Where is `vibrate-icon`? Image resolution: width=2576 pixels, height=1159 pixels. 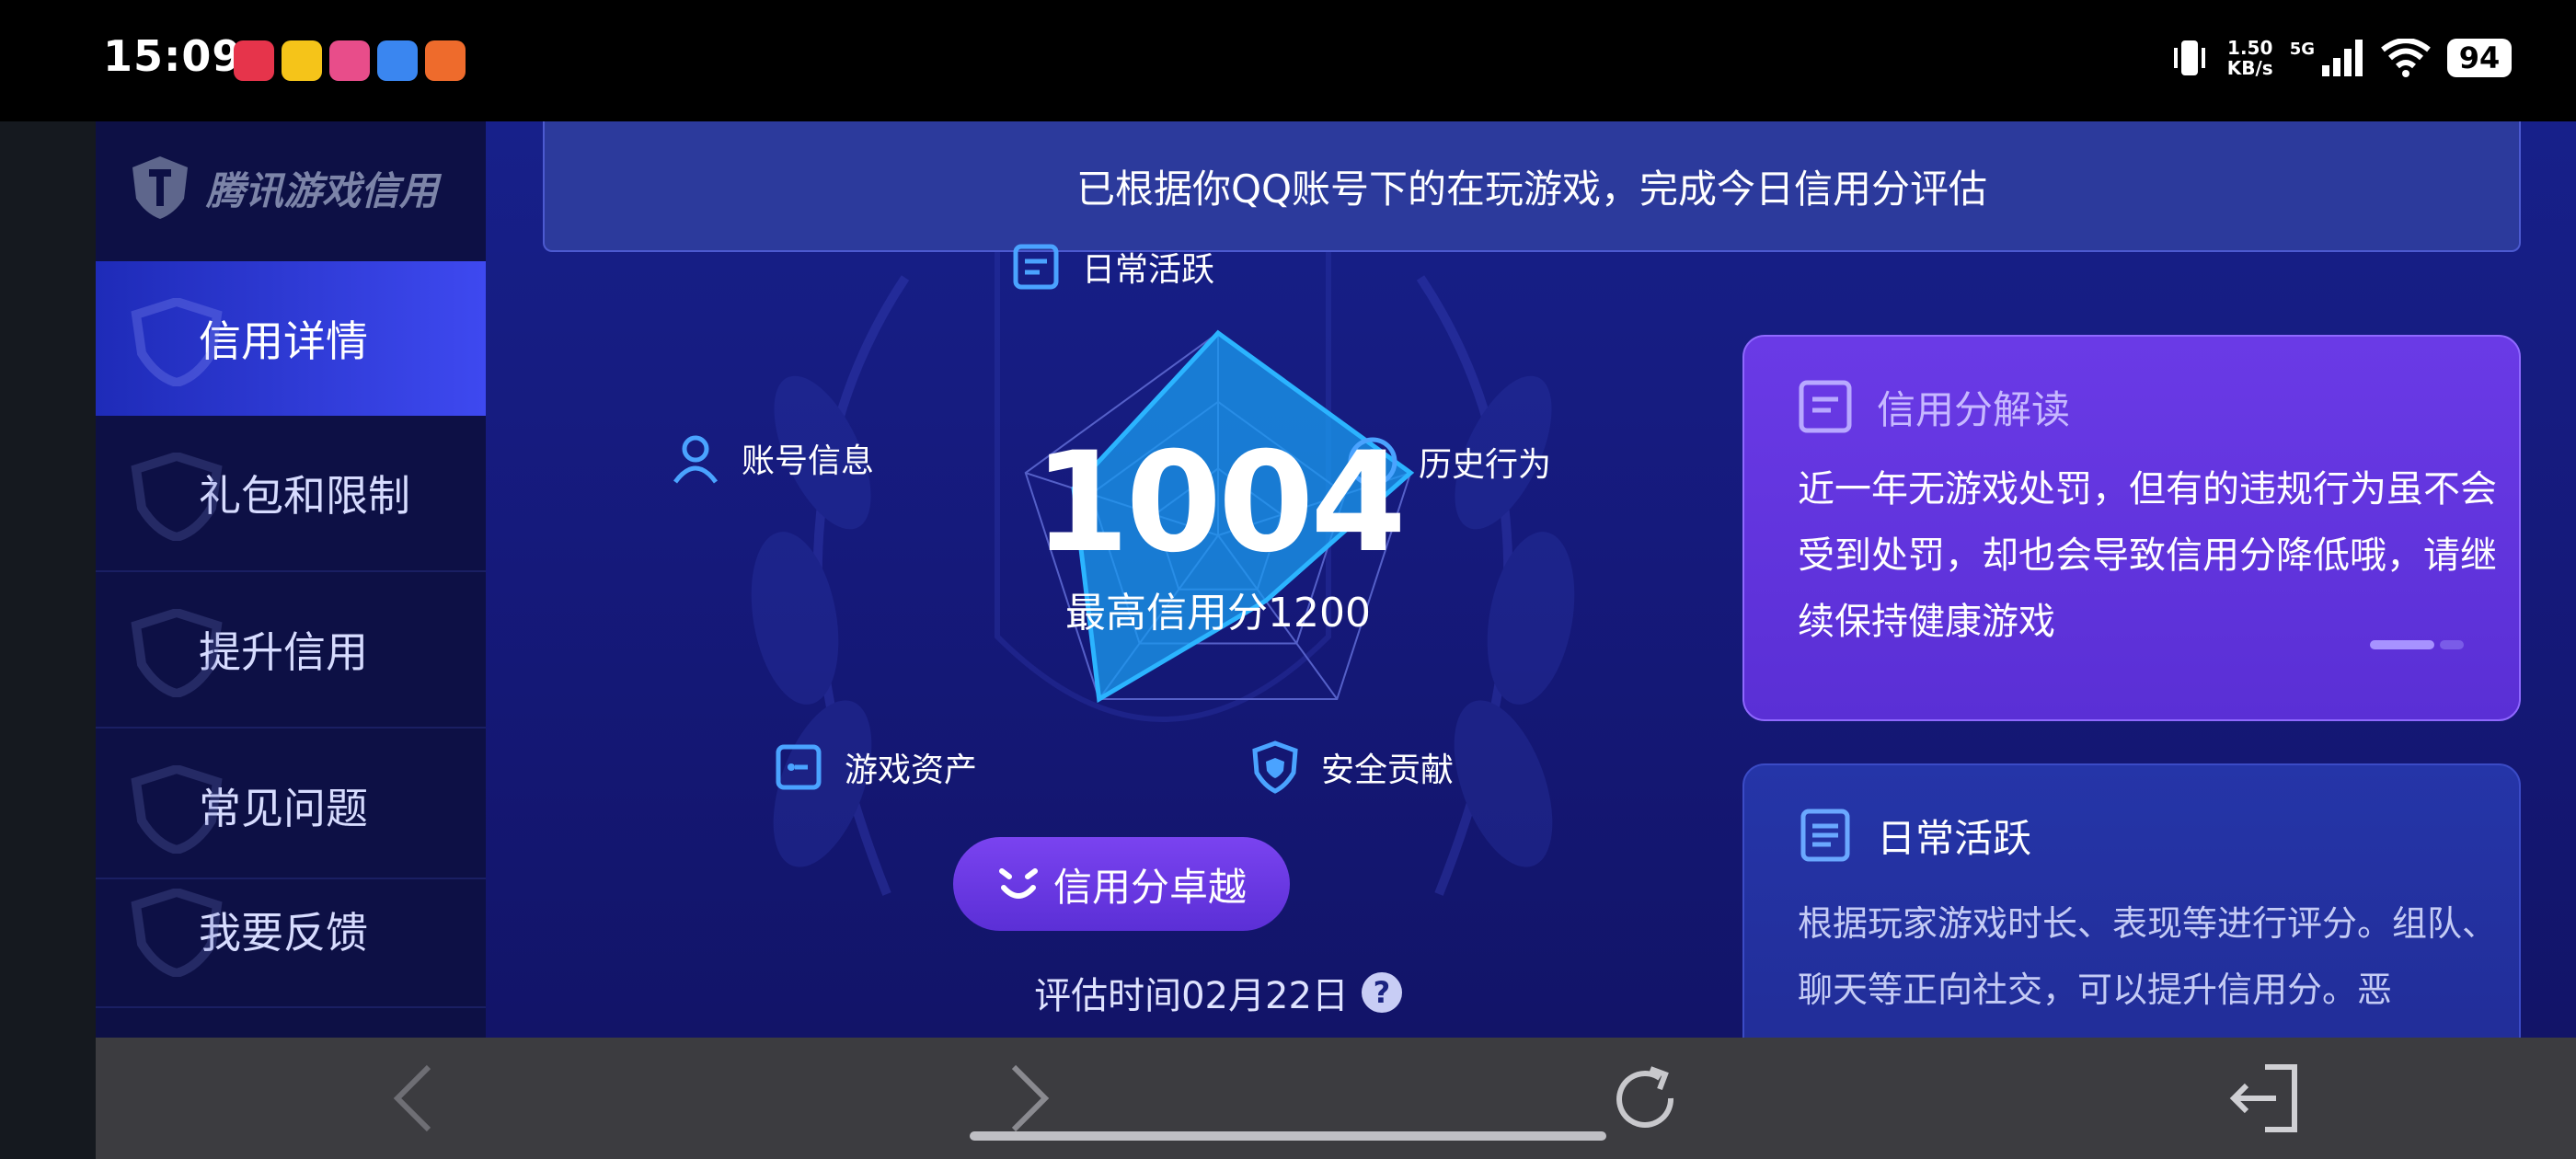 vibrate-icon is located at coordinates (2189, 57).